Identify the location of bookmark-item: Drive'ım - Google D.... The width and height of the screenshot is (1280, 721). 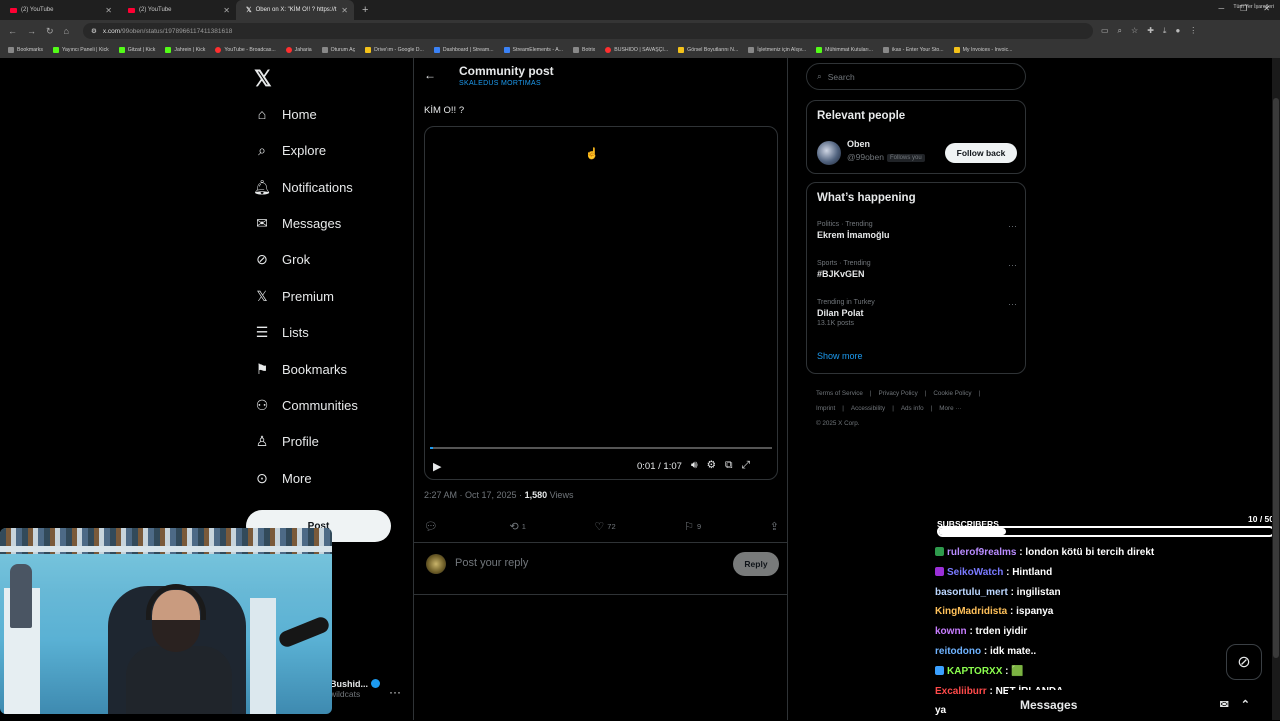
(394, 50).